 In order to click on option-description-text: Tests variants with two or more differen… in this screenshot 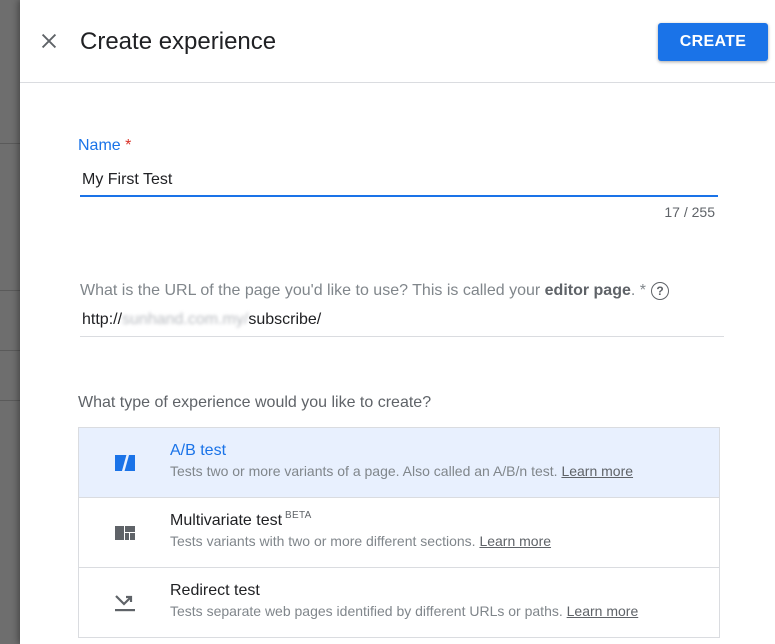, I will do `click(323, 541)`.